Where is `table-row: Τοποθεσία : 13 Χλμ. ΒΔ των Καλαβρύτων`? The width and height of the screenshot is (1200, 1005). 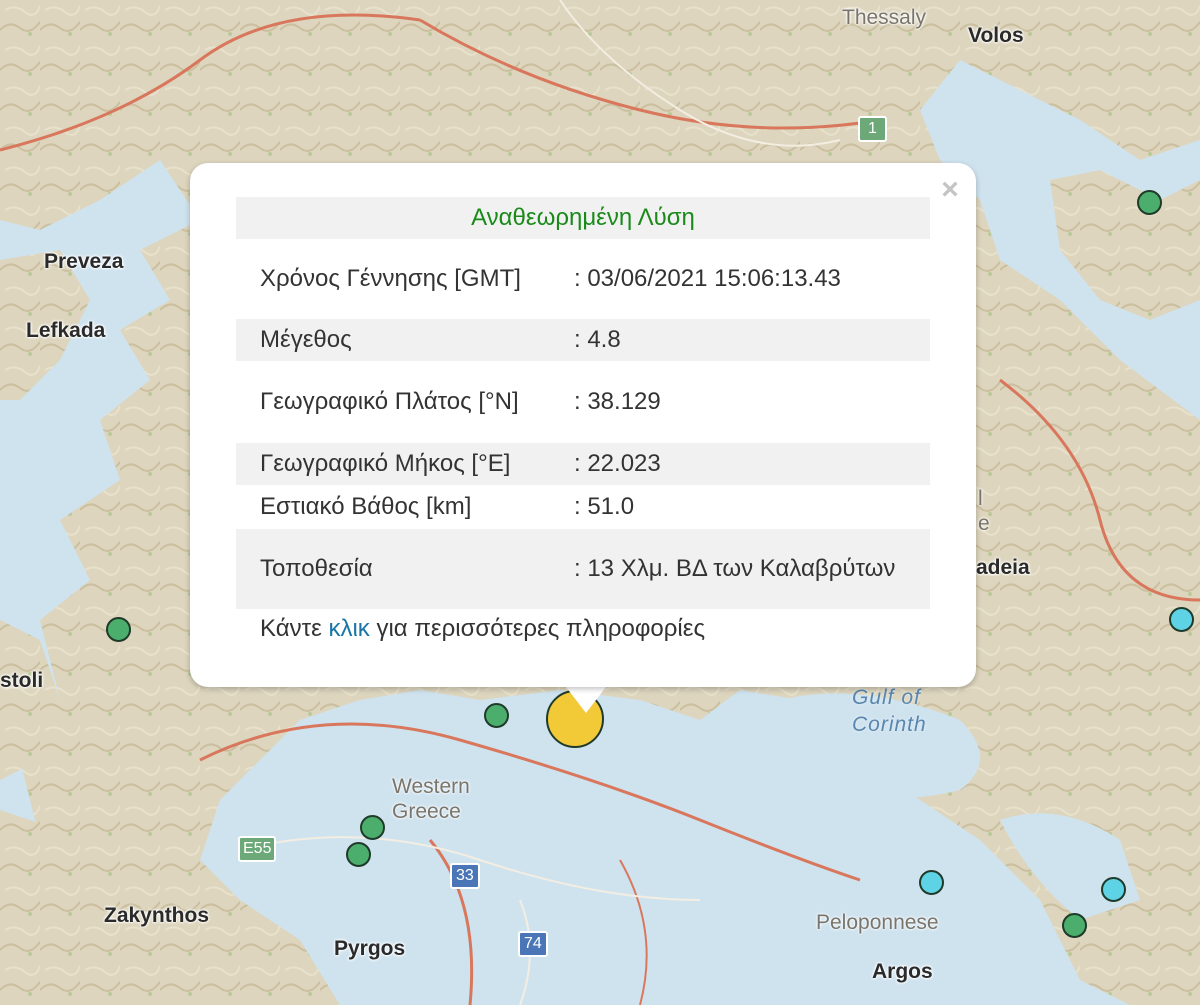
table-row: Τοποθεσία : 13 Χλμ. ΒΔ των Καλαβρύτων is located at coordinates (583, 569).